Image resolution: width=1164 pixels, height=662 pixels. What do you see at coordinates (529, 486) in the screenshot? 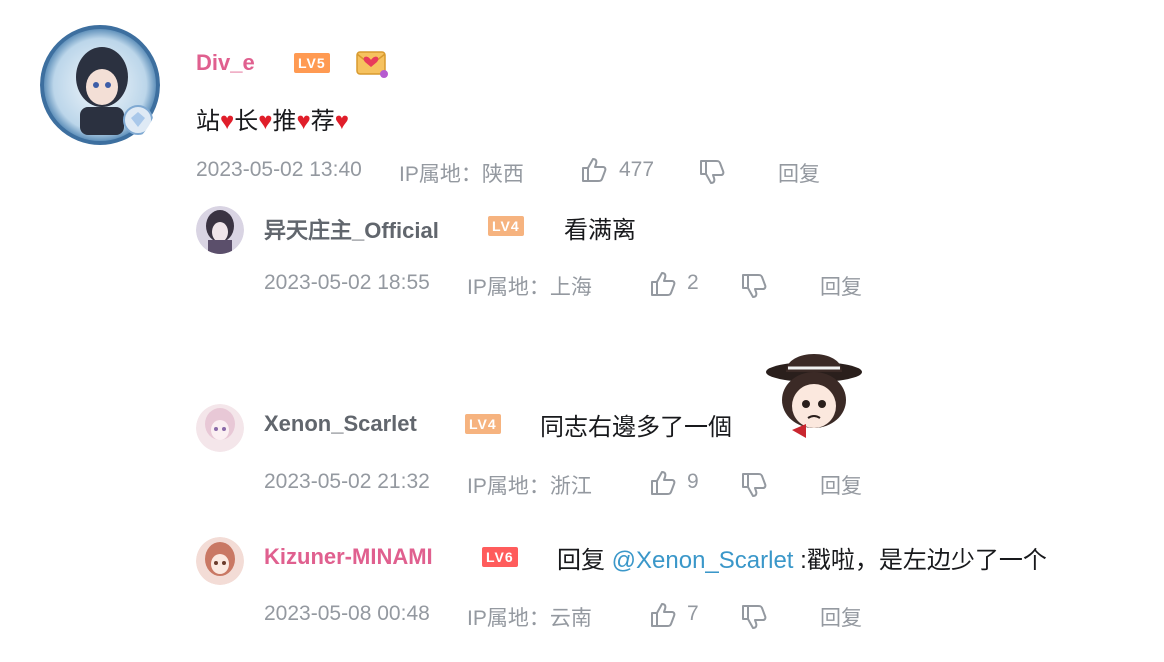
I see `ip-location: IP属地：浙江` at bounding box center [529, 486].